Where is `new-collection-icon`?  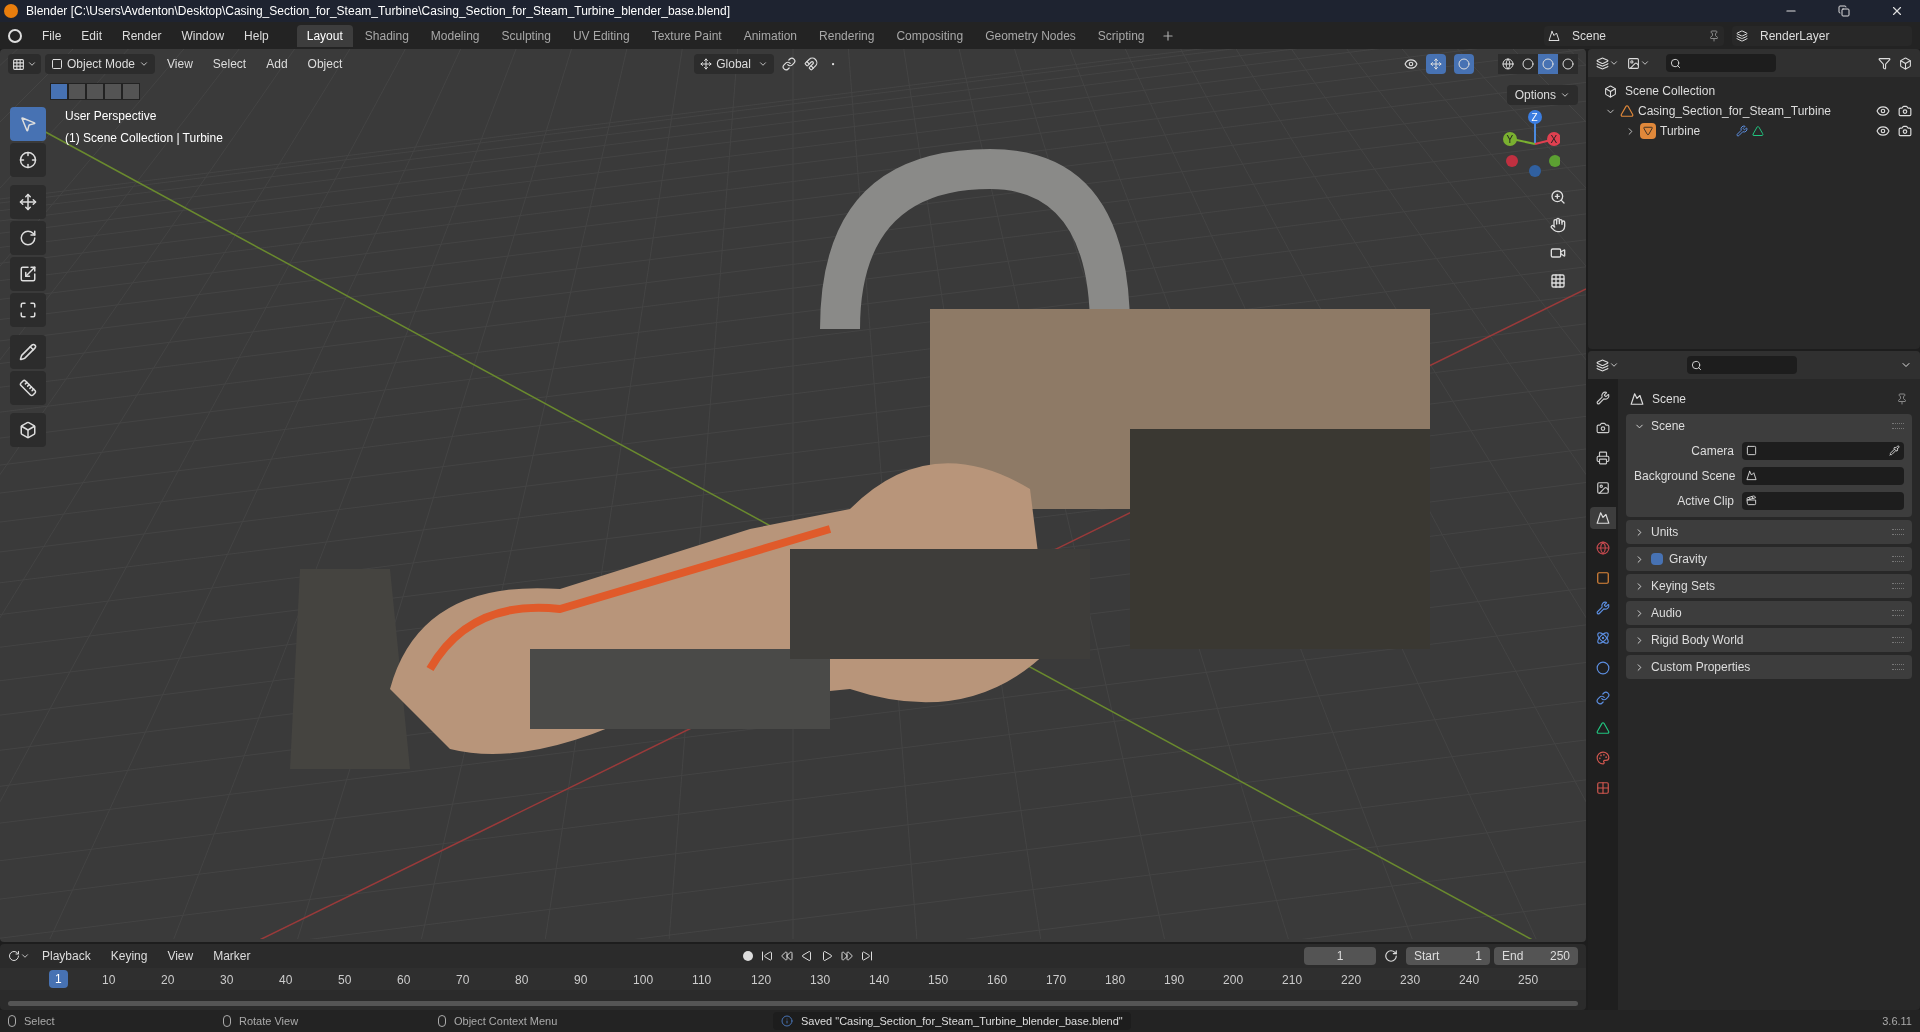
new-collection-icon is located at coordinates (1905, 63).